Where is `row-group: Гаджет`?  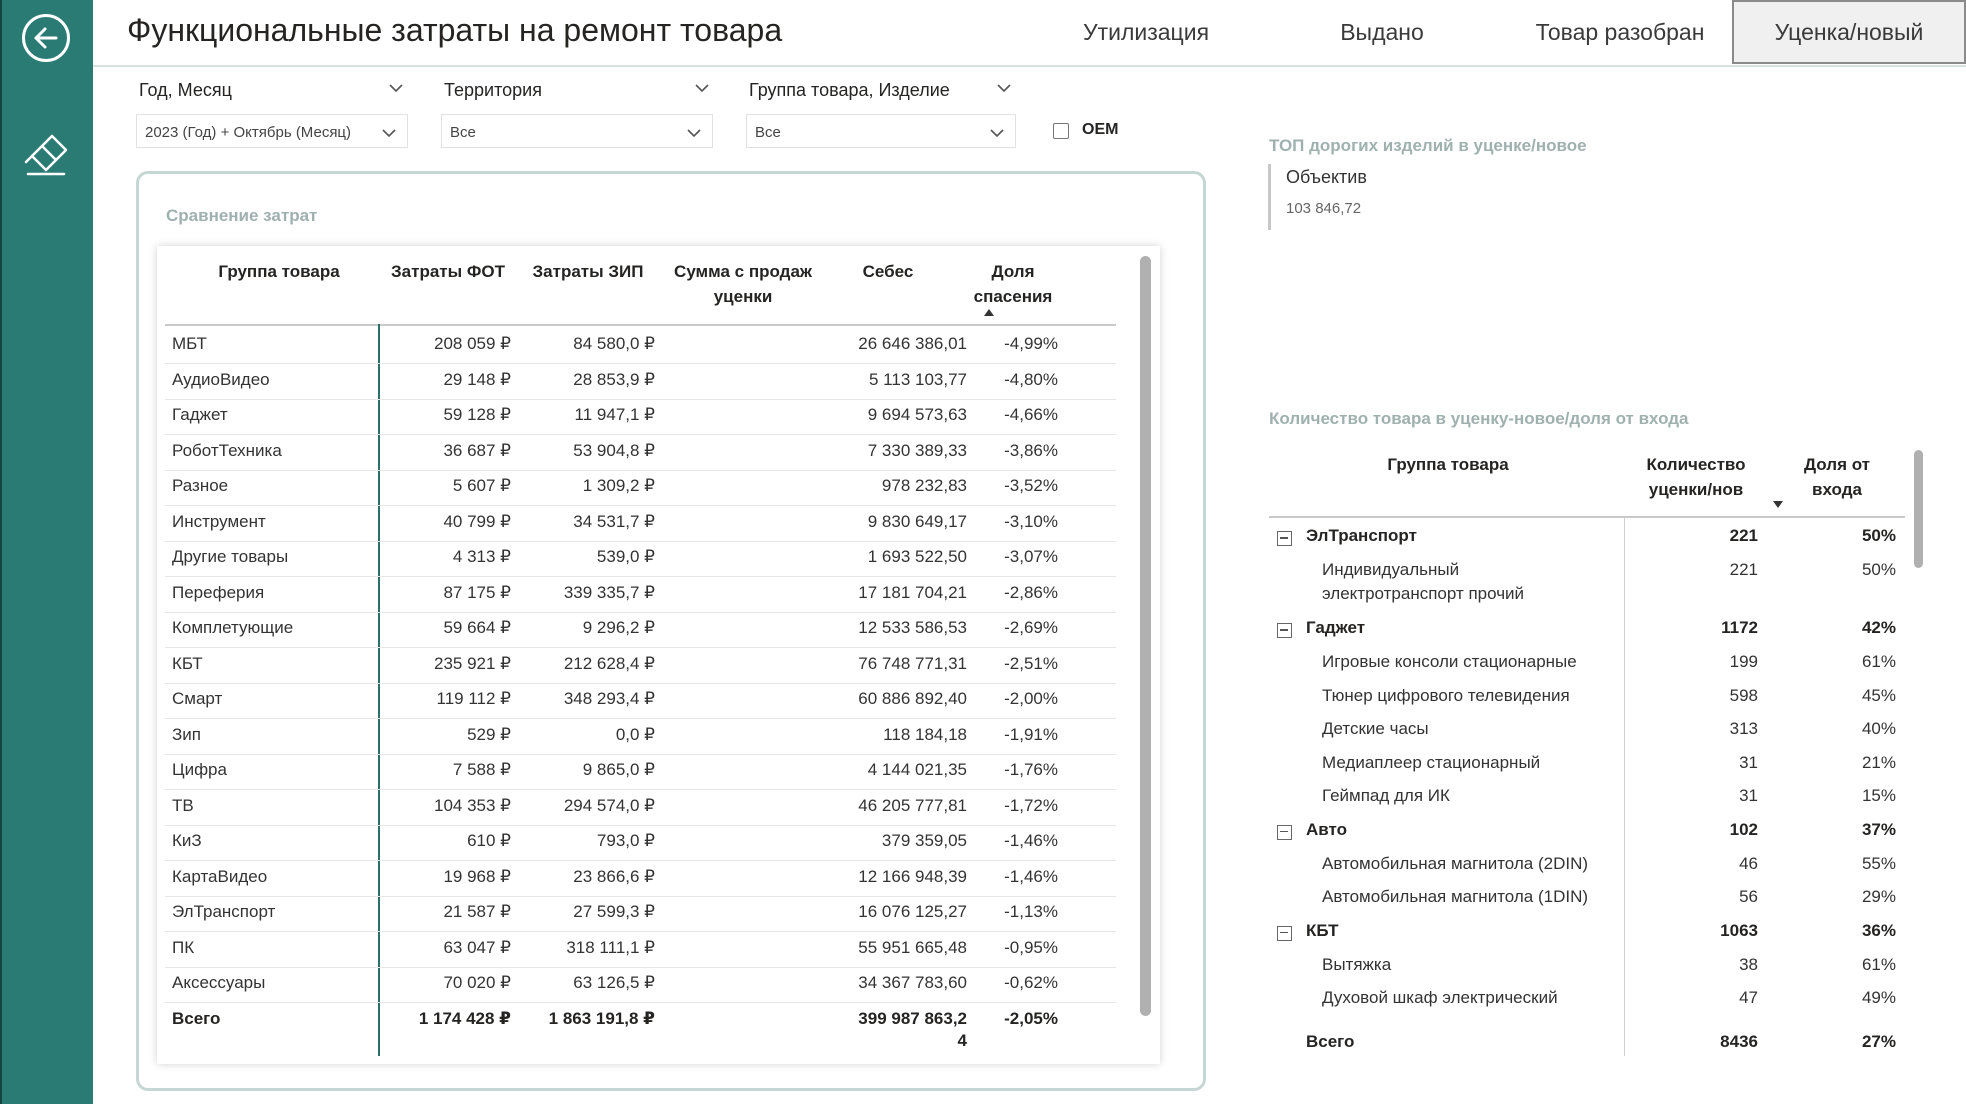 row-group: Гаджет is located at coordinates (200, 414).